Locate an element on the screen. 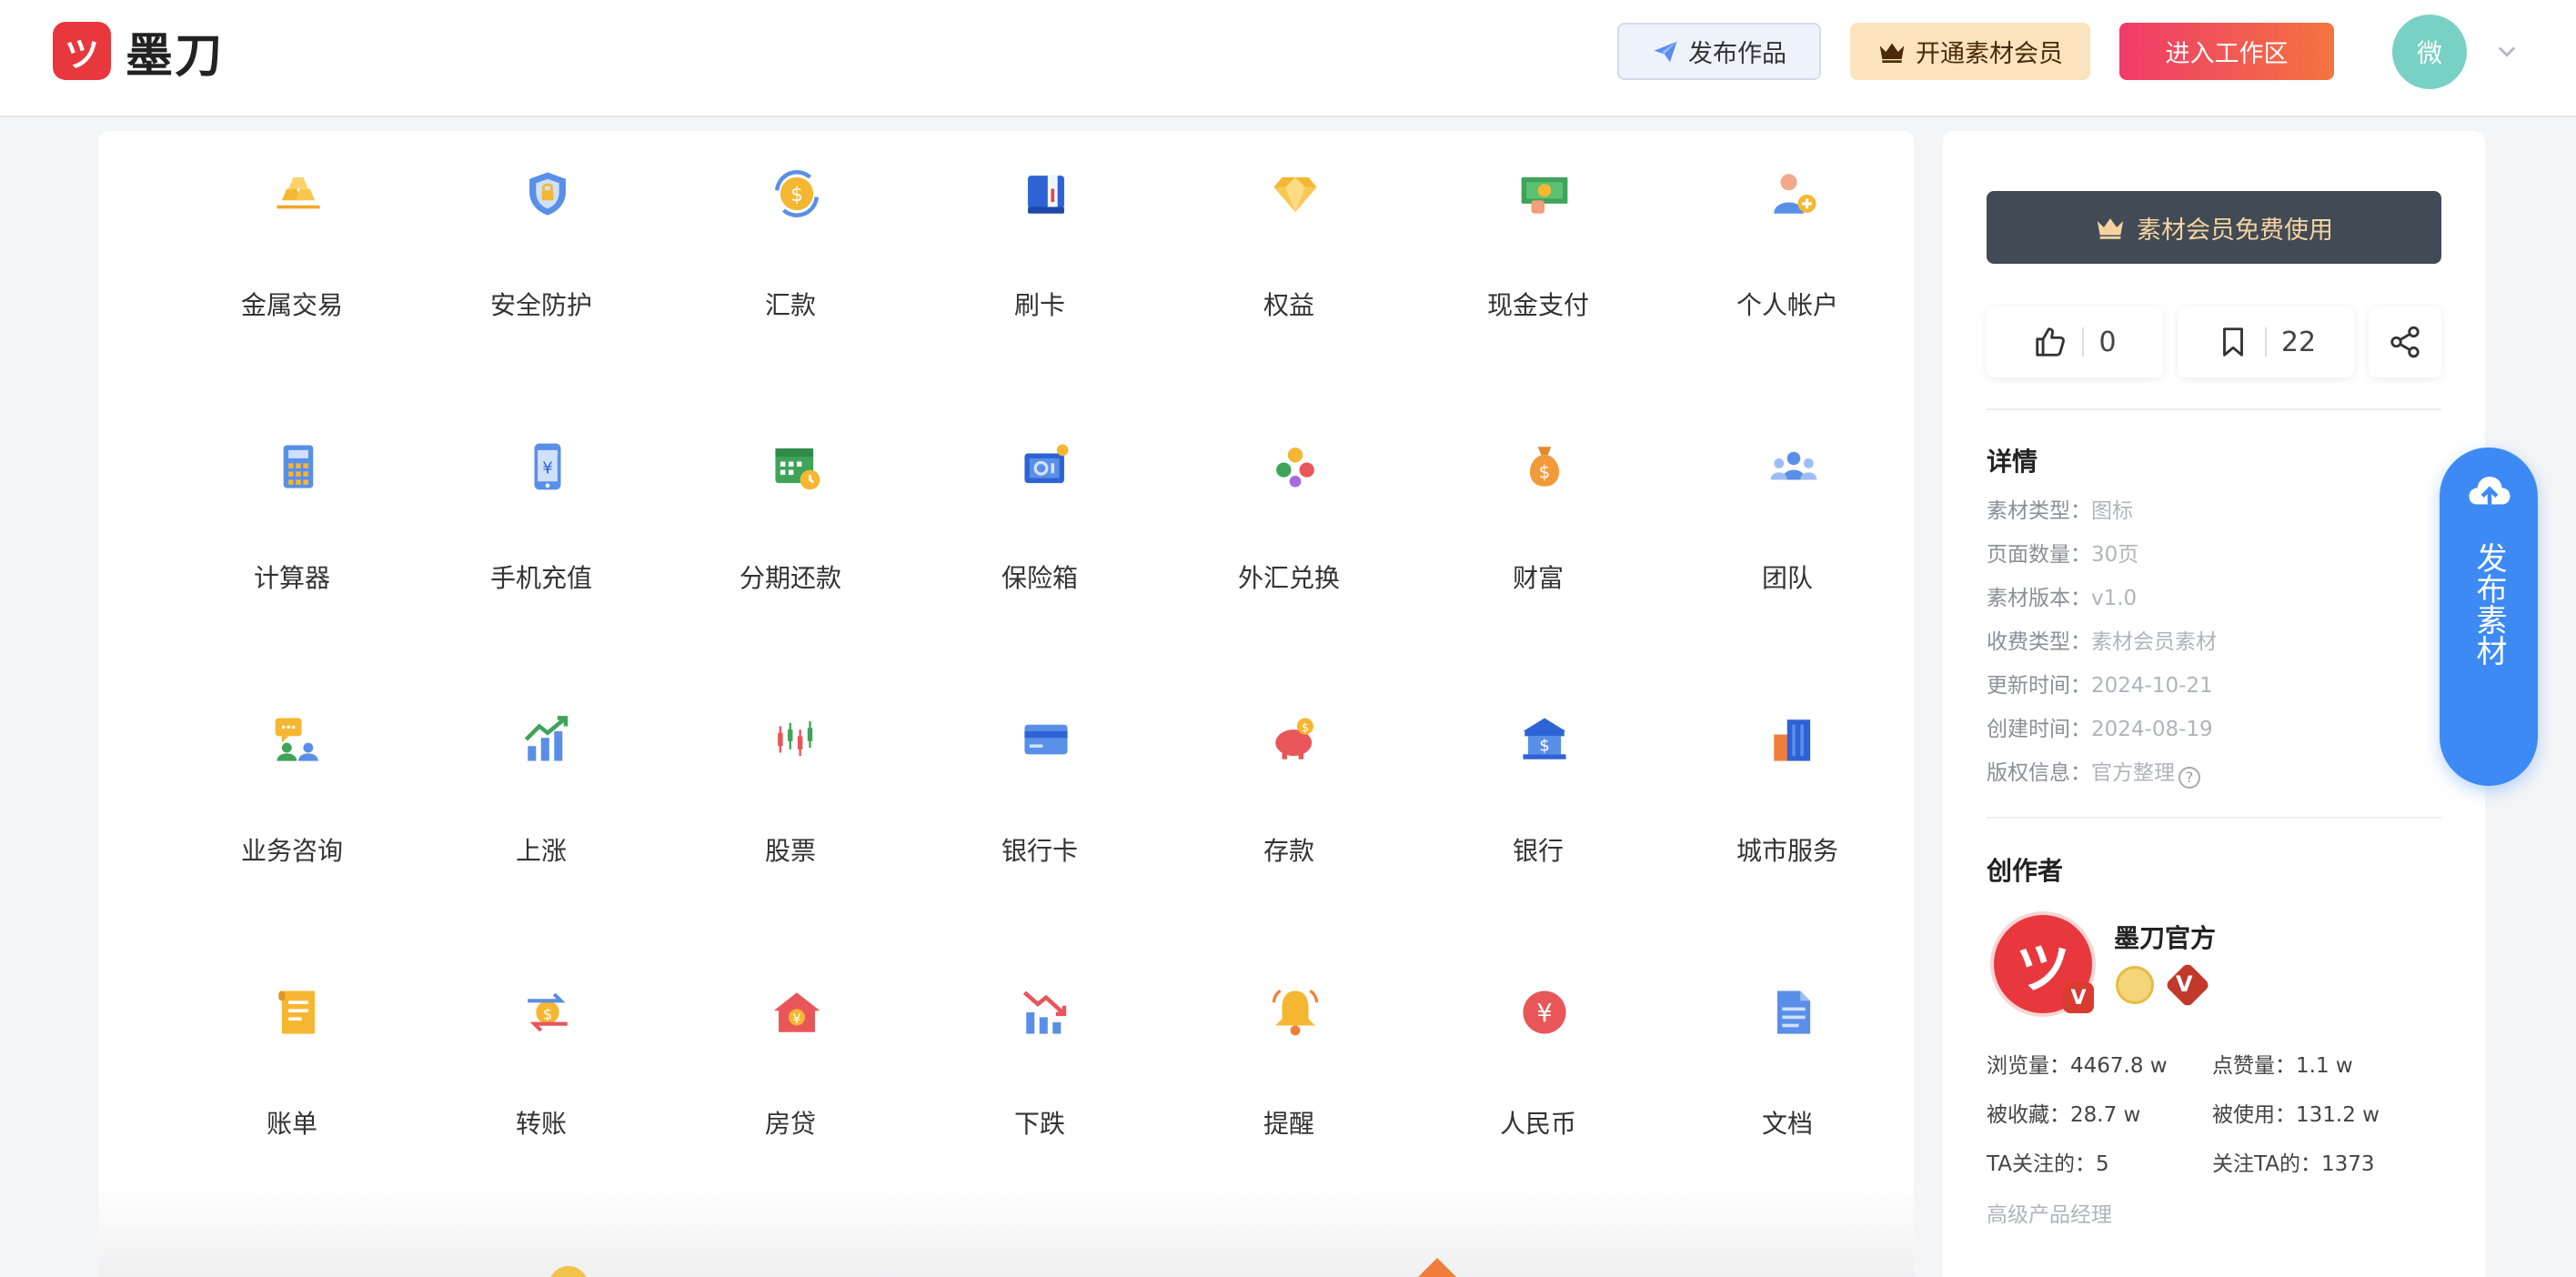 The height and width of the screenshot is (1277, 2576). icon-grid-label: 文档 is located at coordinates (1787, 1124).